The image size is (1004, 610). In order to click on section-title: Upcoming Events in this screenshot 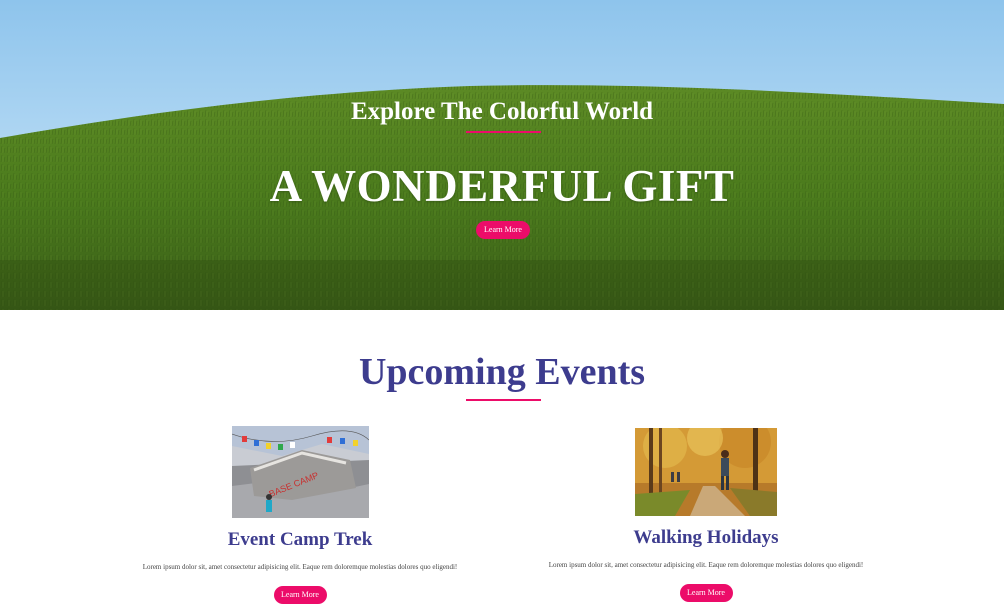, I will do `click(502, 372)`.